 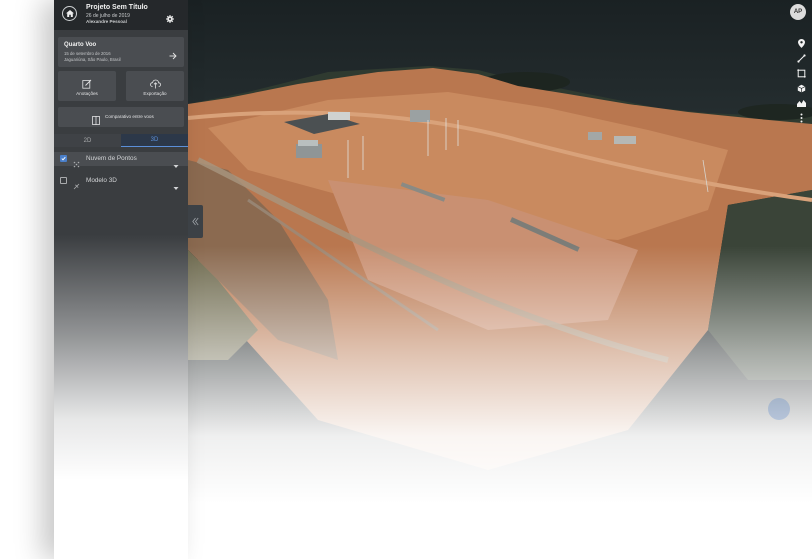 I want to click on compare-split-icon, so click(x=96, y=118).